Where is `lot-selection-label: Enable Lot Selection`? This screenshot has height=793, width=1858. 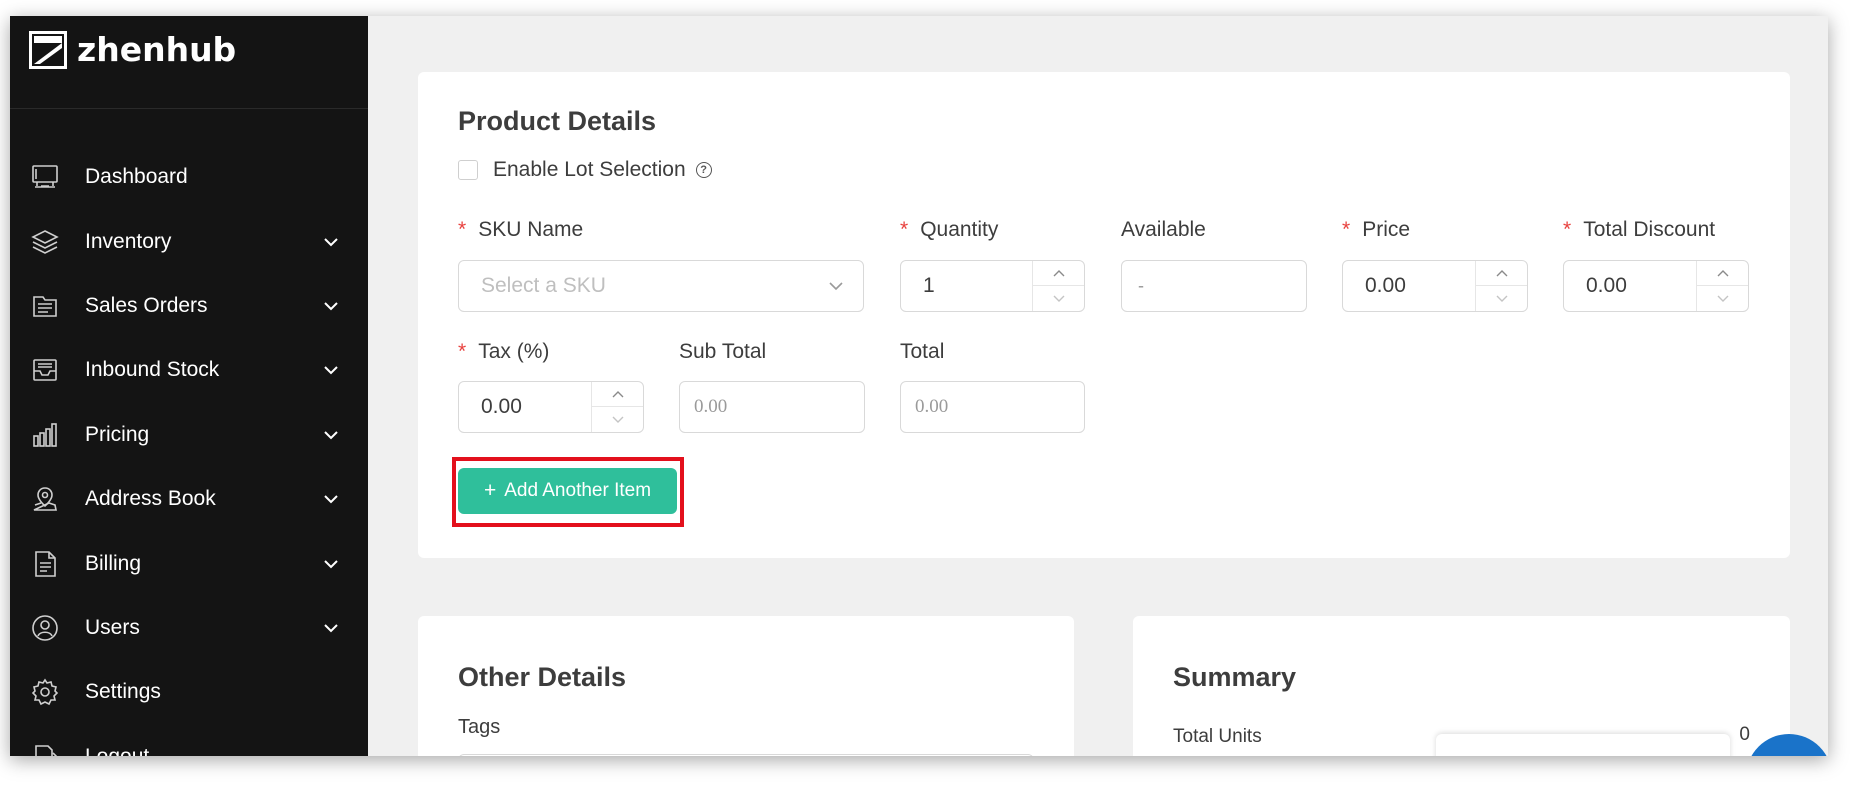 lot-selection-label: Enable Lot Selection is located at coordinates (589, 169).